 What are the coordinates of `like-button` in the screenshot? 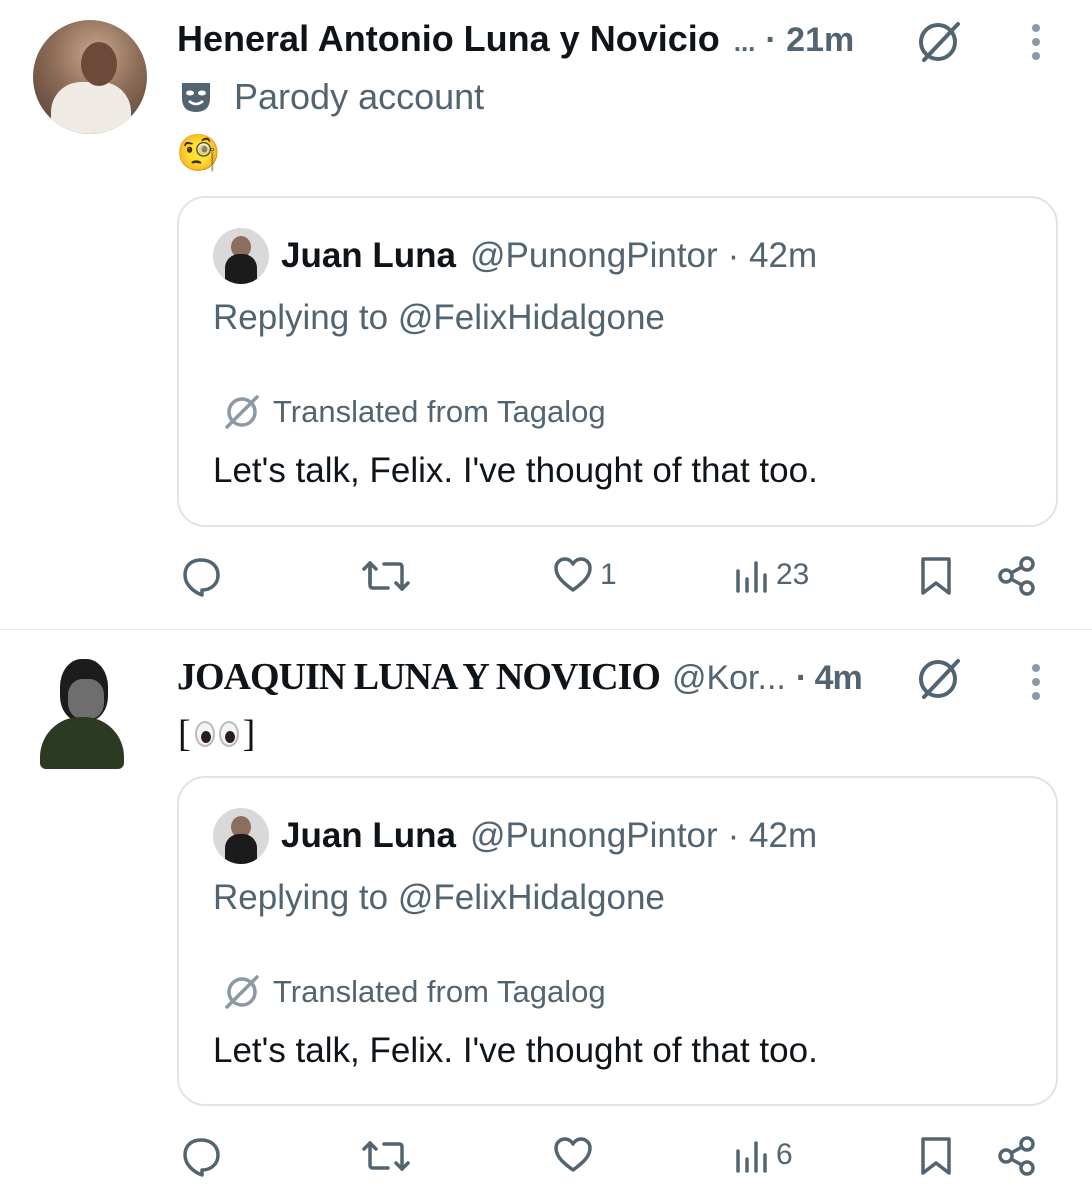 It's located at (576, 1155).